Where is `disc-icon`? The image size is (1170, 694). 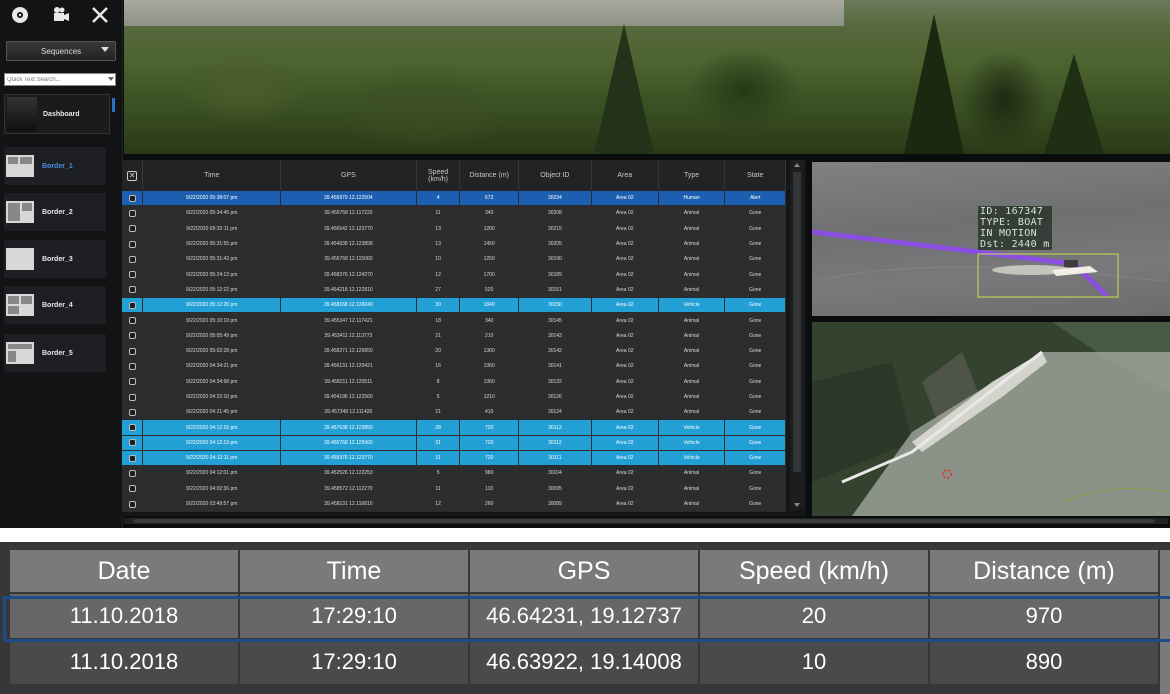
disc-icon is located at coordinates (20, 15).